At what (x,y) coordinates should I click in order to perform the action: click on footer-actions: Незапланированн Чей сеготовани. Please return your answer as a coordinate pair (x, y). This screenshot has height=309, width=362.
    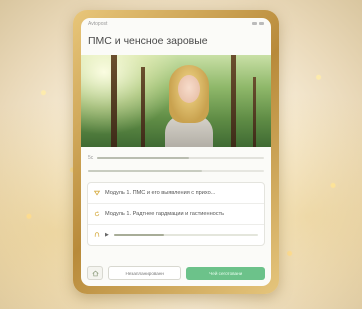
    Looking at the image, I should click on (176, 273).